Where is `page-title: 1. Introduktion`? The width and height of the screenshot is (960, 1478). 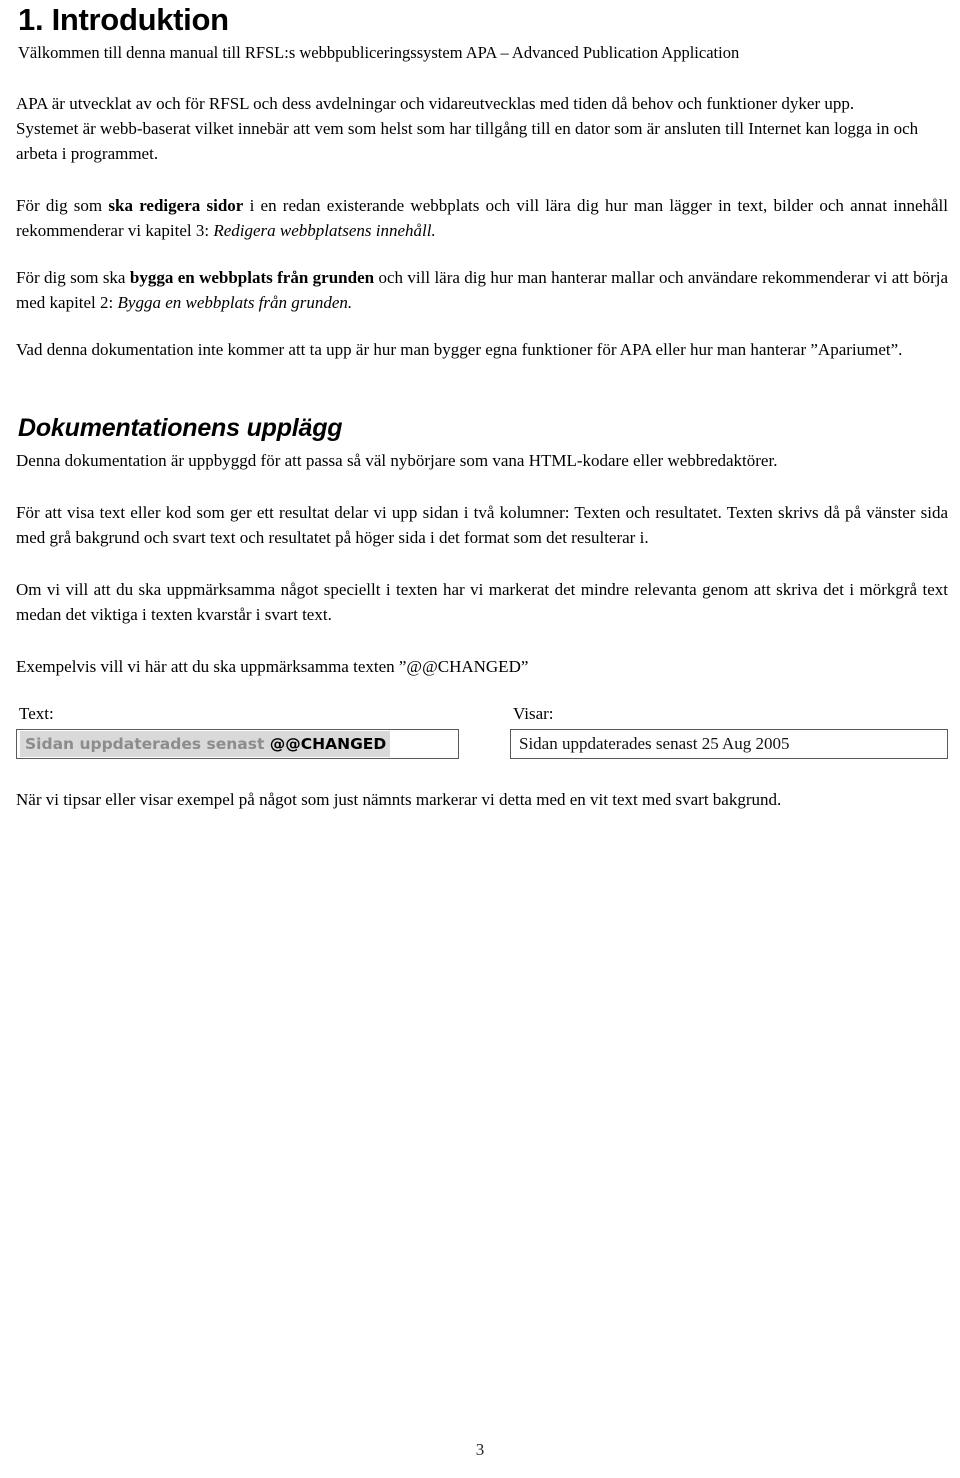
page-title: 1. Introduktion is located at coordinates (123, 19).